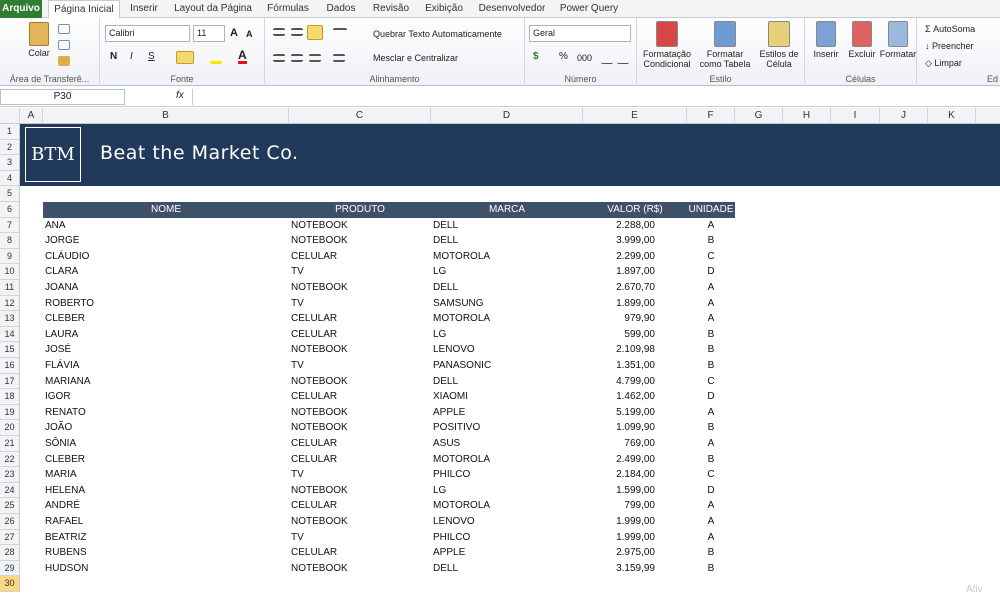 The image size is (1000, 595). What do you see at coordinates (10, 459) in the screenshot?
I see `row-header-22: 22` at bounding box center [10, 459].